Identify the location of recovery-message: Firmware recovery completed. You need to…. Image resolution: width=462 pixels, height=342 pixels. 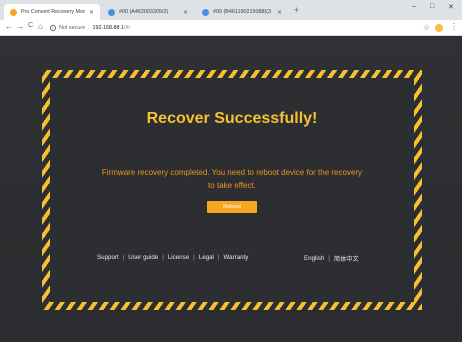
(232, 179).